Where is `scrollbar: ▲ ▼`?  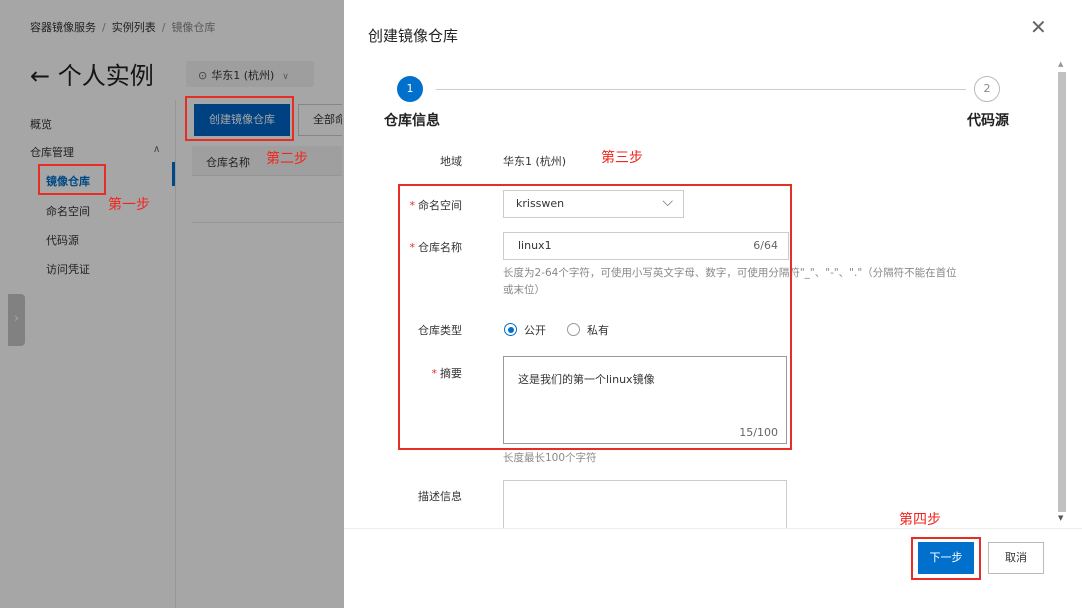 scrollbar: ▲ ▼ is located at coordinates (1062, 292).